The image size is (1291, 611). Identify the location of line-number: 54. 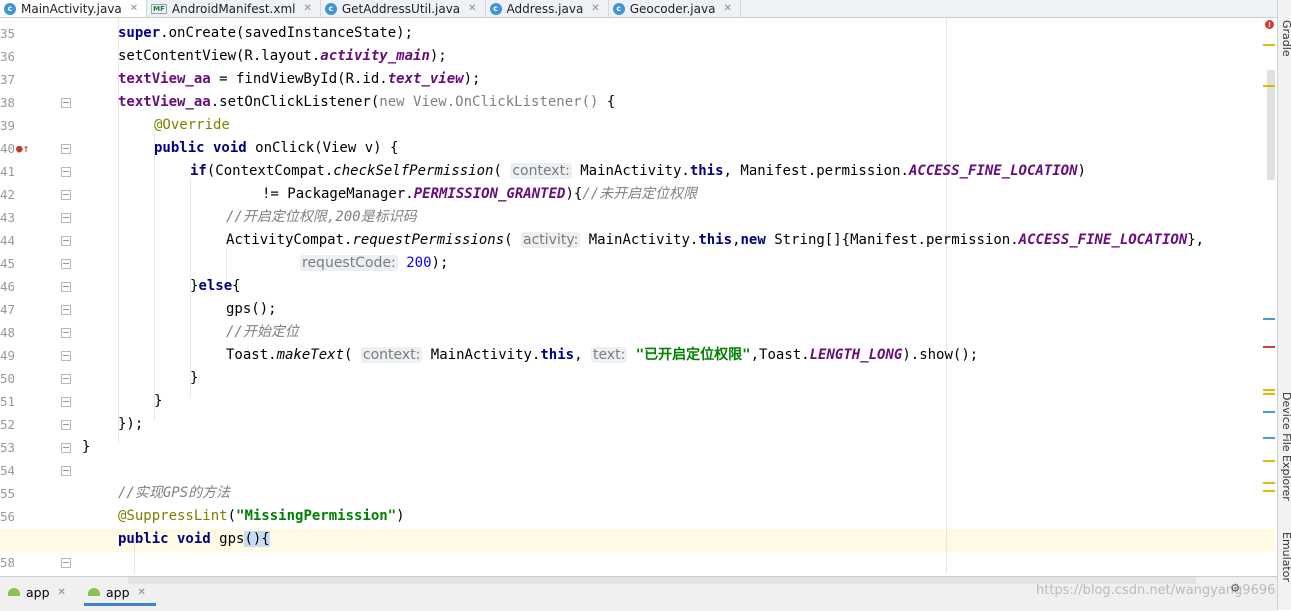
(7, 470).